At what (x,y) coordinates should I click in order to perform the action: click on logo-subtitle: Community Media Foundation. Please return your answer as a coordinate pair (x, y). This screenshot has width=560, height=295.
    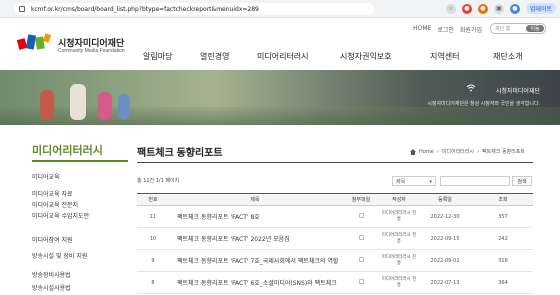
    Looking at the image, I should click on (91, 51).